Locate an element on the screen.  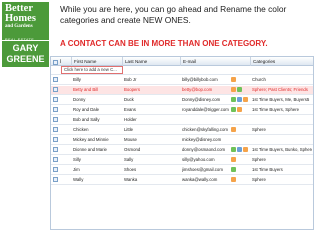
contact-row: Bob and Sally Holder is located at coordinates (182, 120).